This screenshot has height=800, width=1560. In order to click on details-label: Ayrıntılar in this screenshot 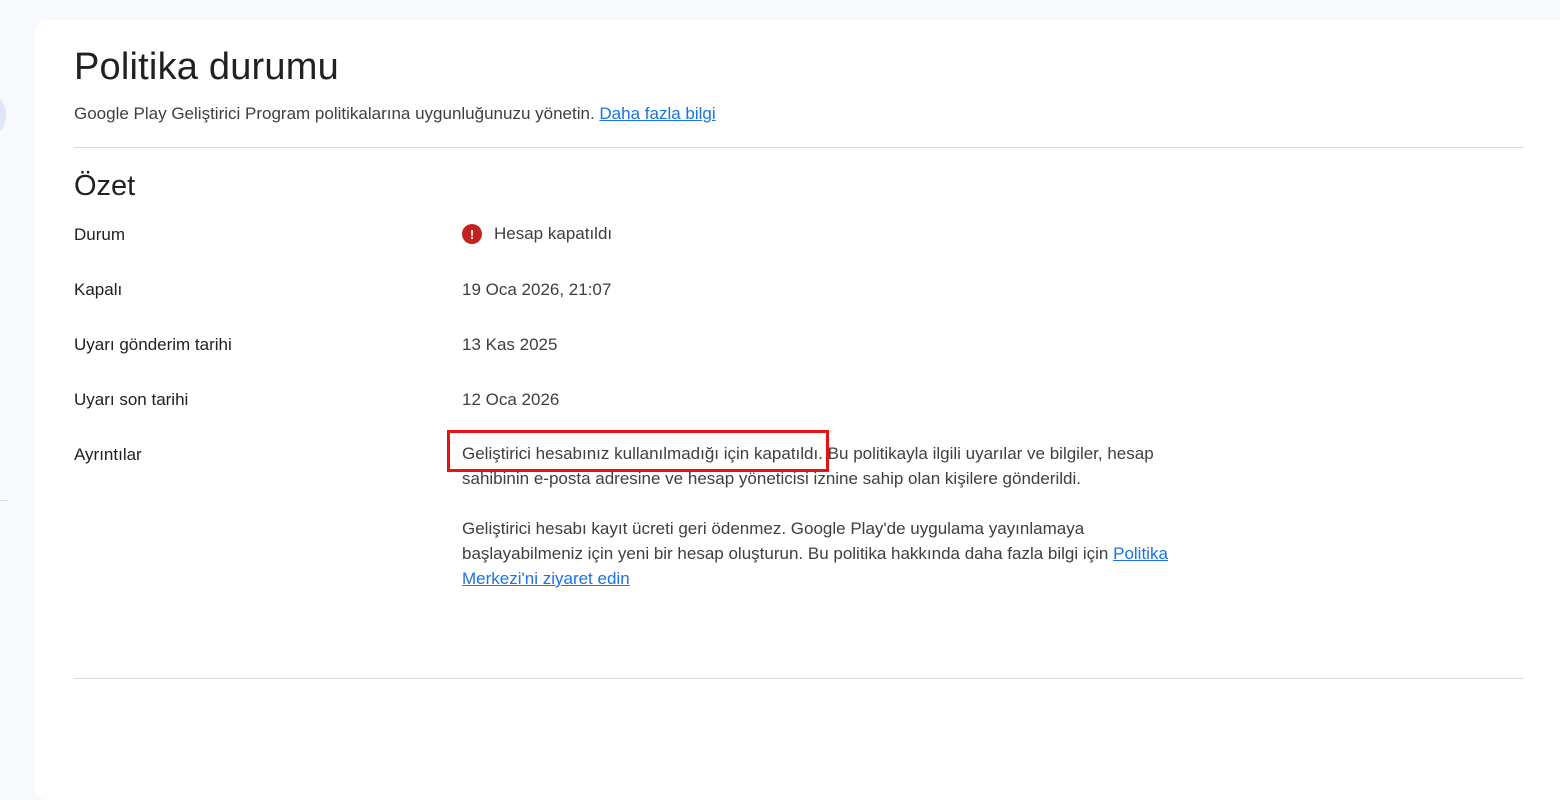, I will do `click(108, 454)`.